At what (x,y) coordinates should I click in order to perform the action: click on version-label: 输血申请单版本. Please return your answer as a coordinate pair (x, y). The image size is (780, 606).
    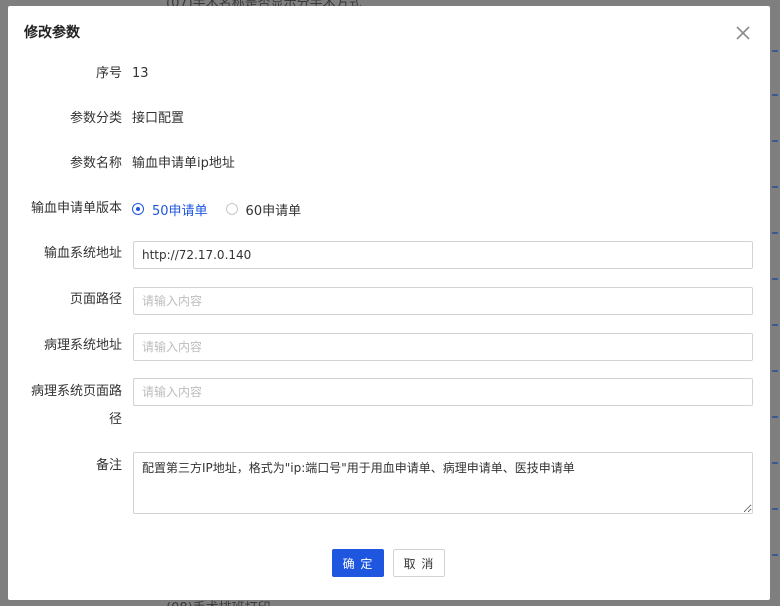
    Looking at the image, I should click on (76, 208).